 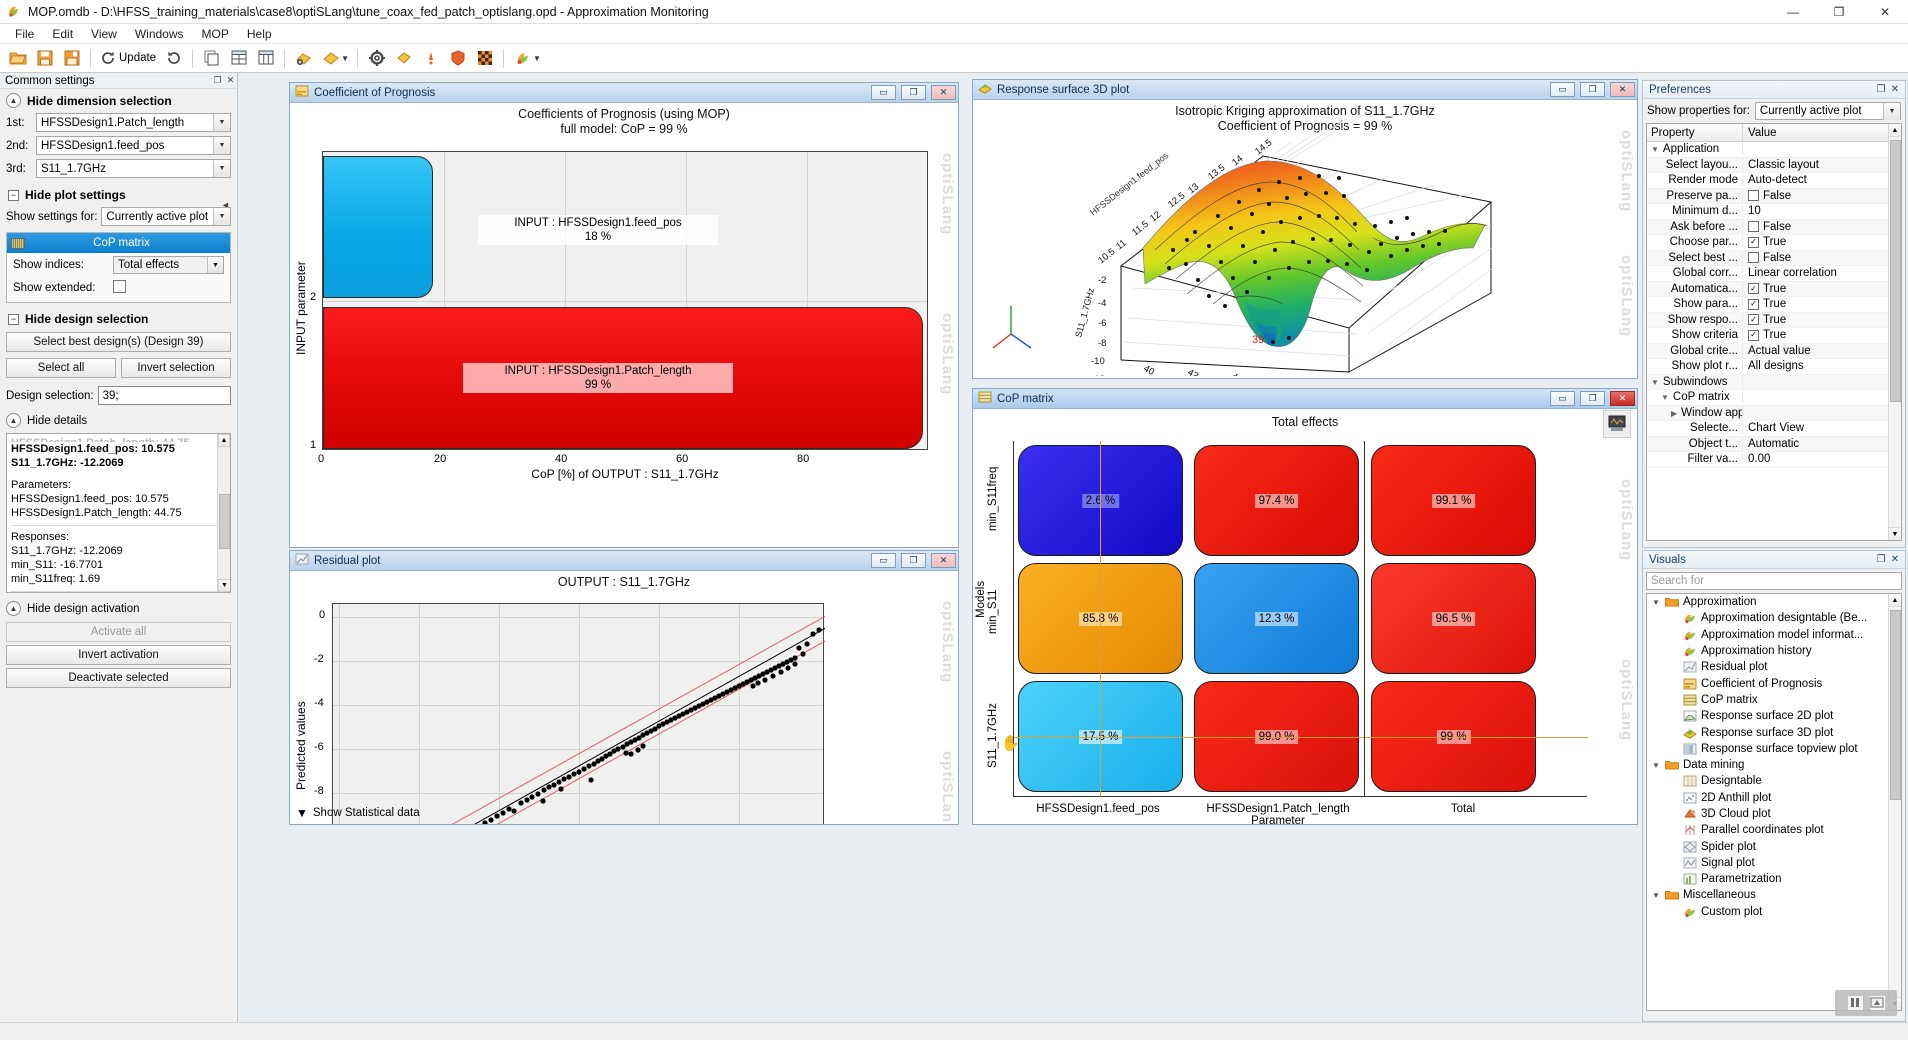 What do you see at coordinates (1774, 258) in the screenshot?
I see `preference-row: Select best ... False` at bounding box center [1774, 258].